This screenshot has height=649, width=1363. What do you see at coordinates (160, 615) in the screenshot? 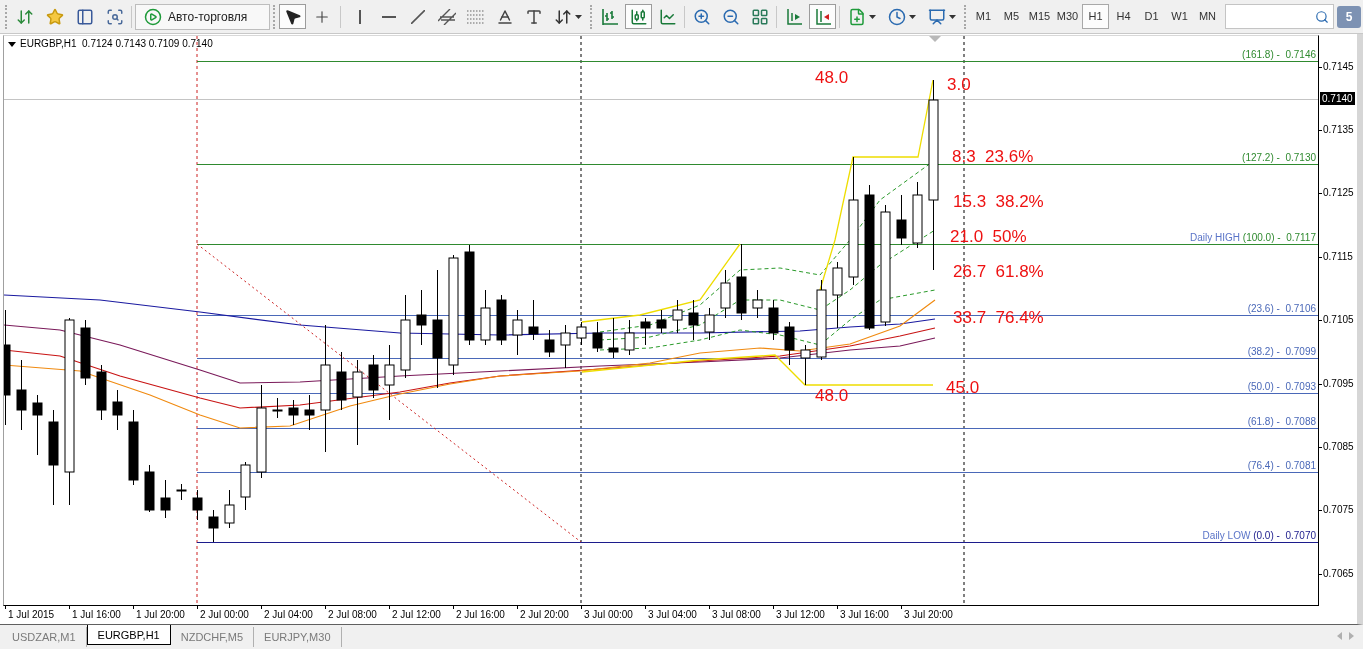
I see `time-axis-label: 1 Jul 20:00` at bounding box center [160, 615].